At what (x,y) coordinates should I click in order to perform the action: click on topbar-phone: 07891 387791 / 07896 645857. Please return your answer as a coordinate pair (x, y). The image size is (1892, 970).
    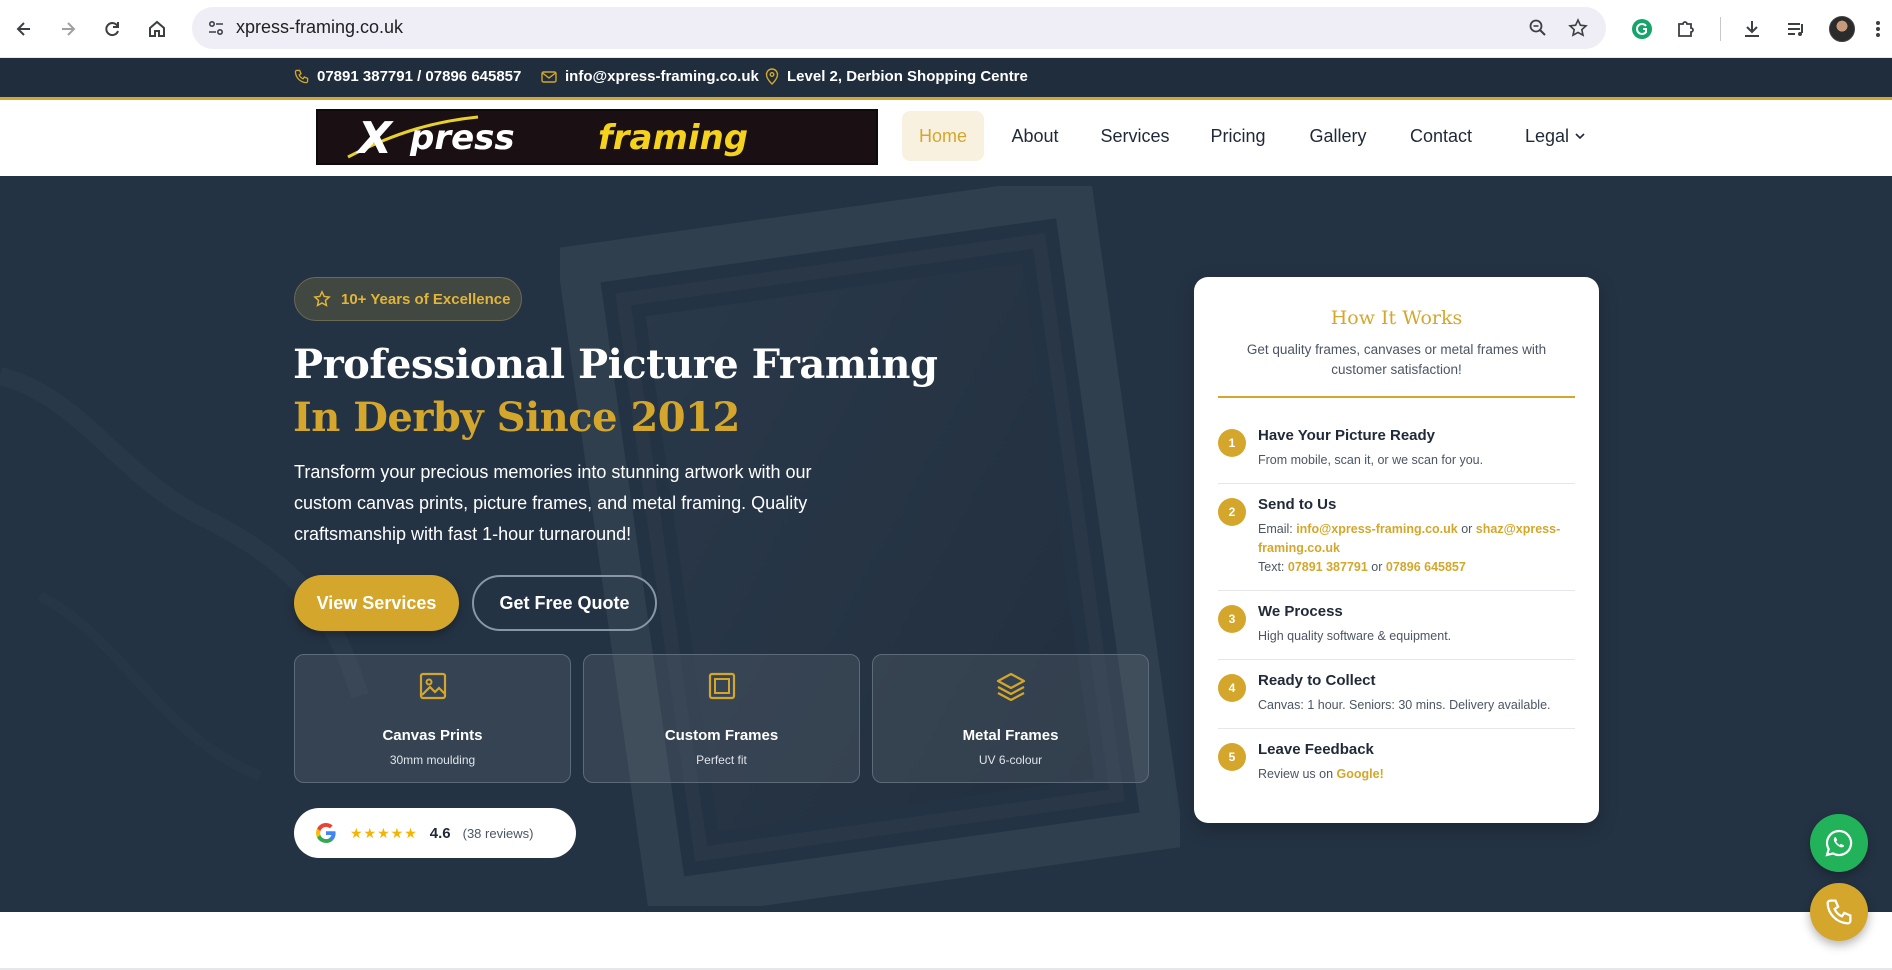
    Looking at the image, I should click on (407, 76).